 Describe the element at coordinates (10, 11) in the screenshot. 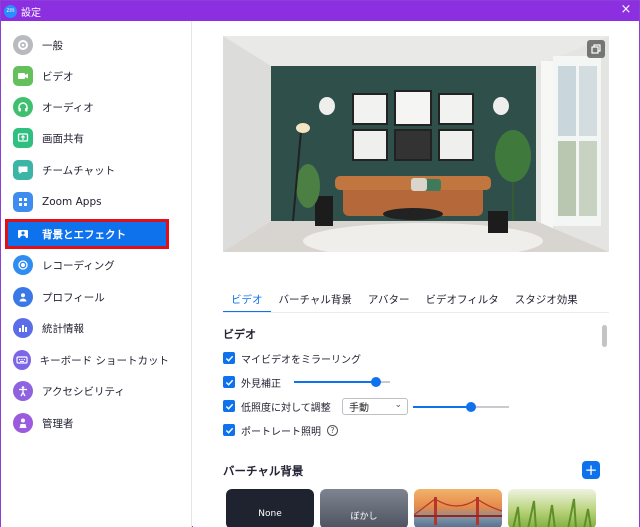

I see `zoom-app-icon: zm` at that location.